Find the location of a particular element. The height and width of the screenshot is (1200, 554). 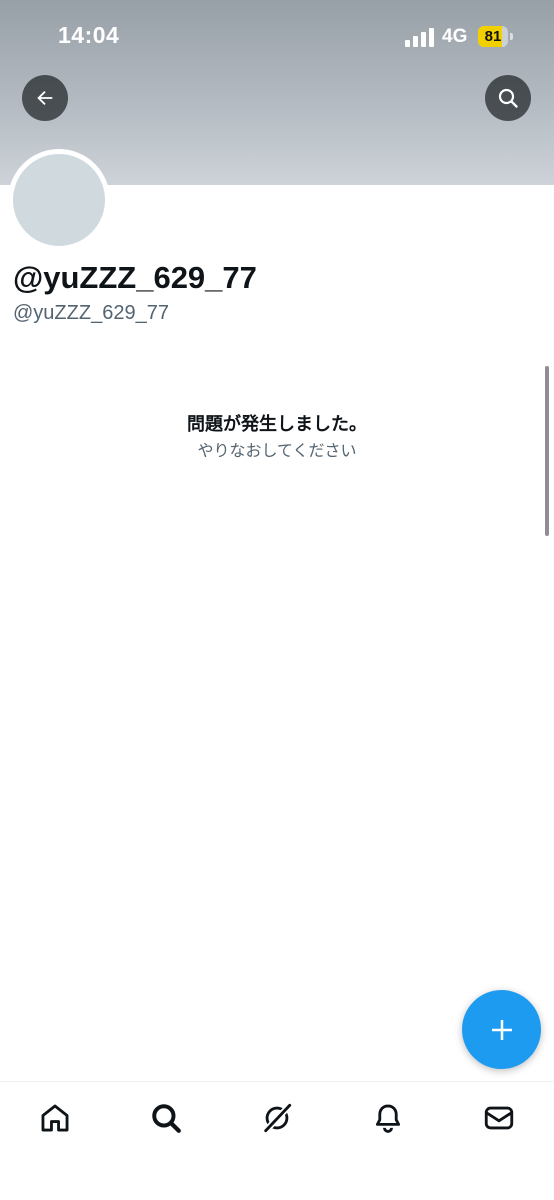

tab-grok is located at coordinates (277, 1118).